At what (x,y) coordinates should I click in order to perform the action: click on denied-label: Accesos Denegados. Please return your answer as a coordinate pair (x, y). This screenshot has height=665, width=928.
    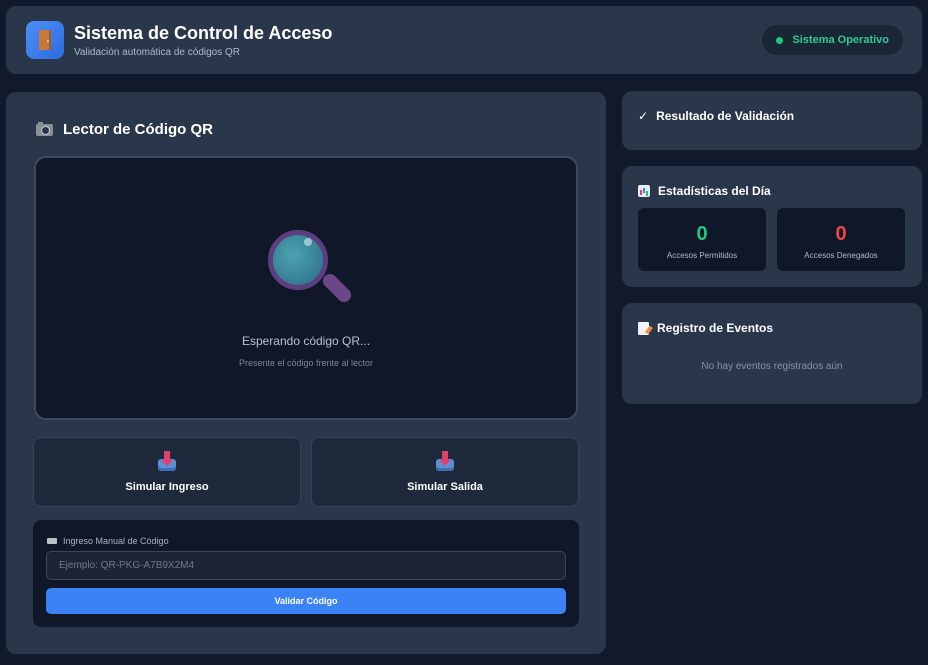
    Looking at the image, I should click on (841, 255).